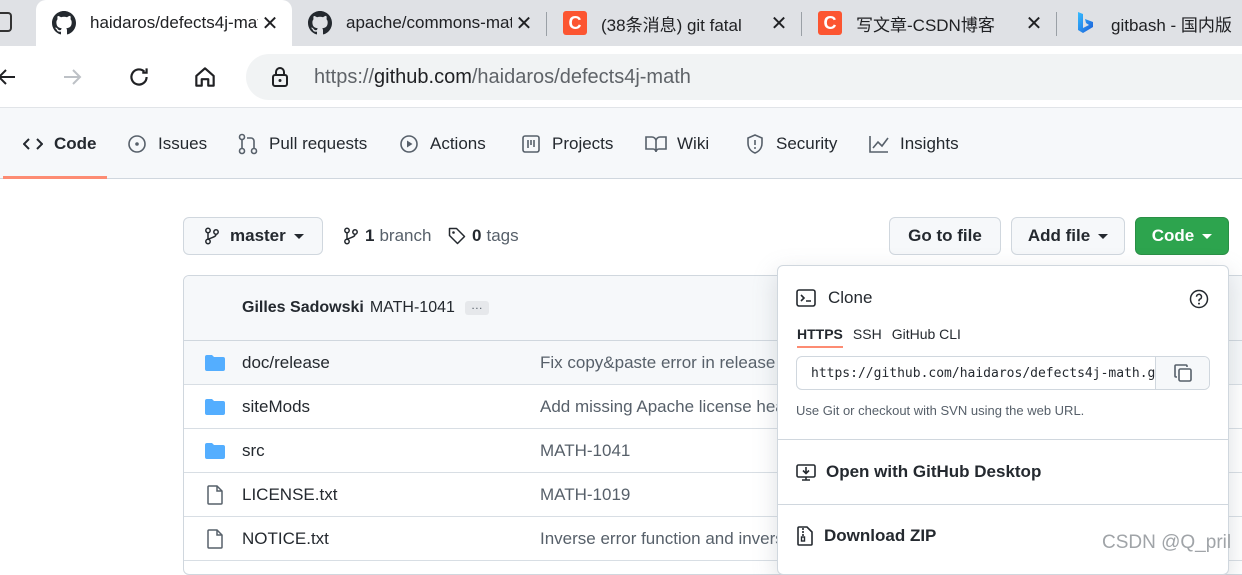  Describe the element at coordinates (1182, 236) in the screenshot. I see `code-button: Code` at that location.